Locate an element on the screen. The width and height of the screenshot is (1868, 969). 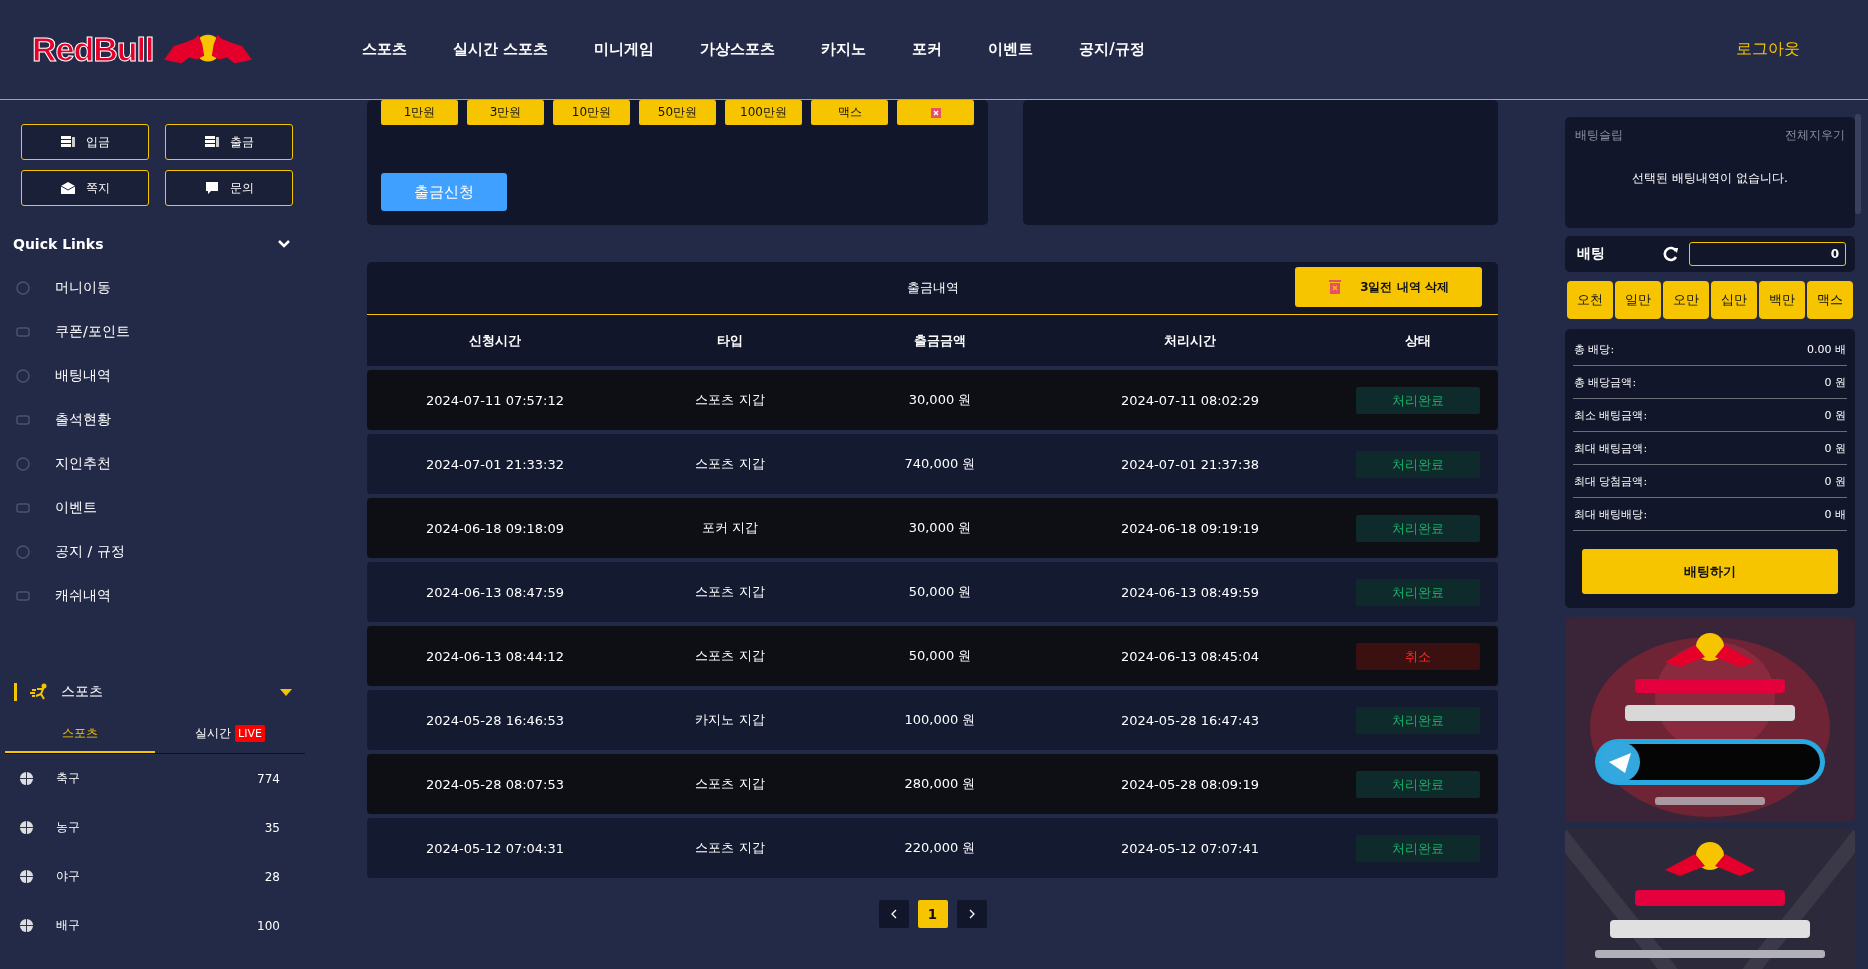
caret-icon is located at coordinates (286, 692).